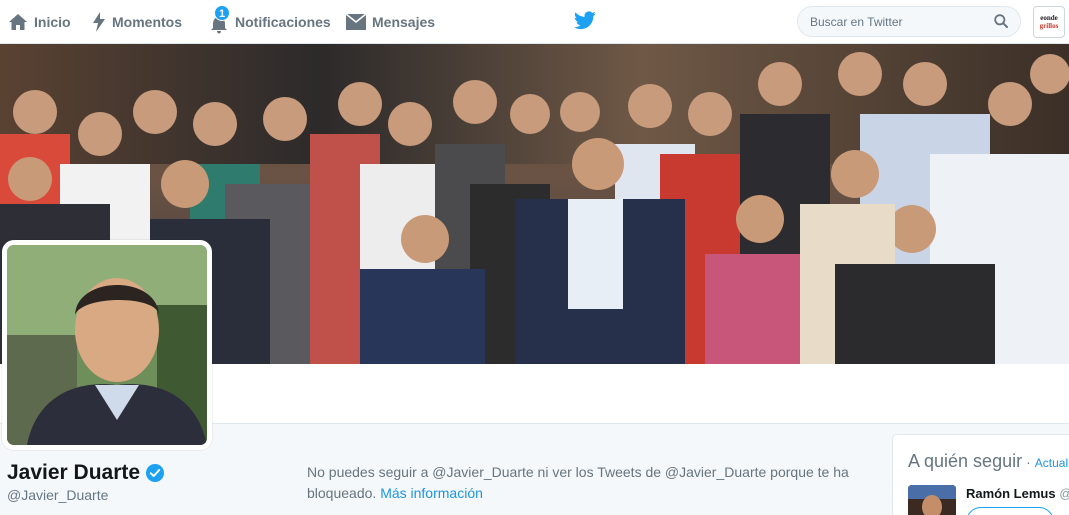 Image resolution: width=1069 pixels, height=515 pixels. What do you see at coordinates (52, 22) in the screenshot?
I see `nav-home-label: Inicio` at bounding box center [52, 22].